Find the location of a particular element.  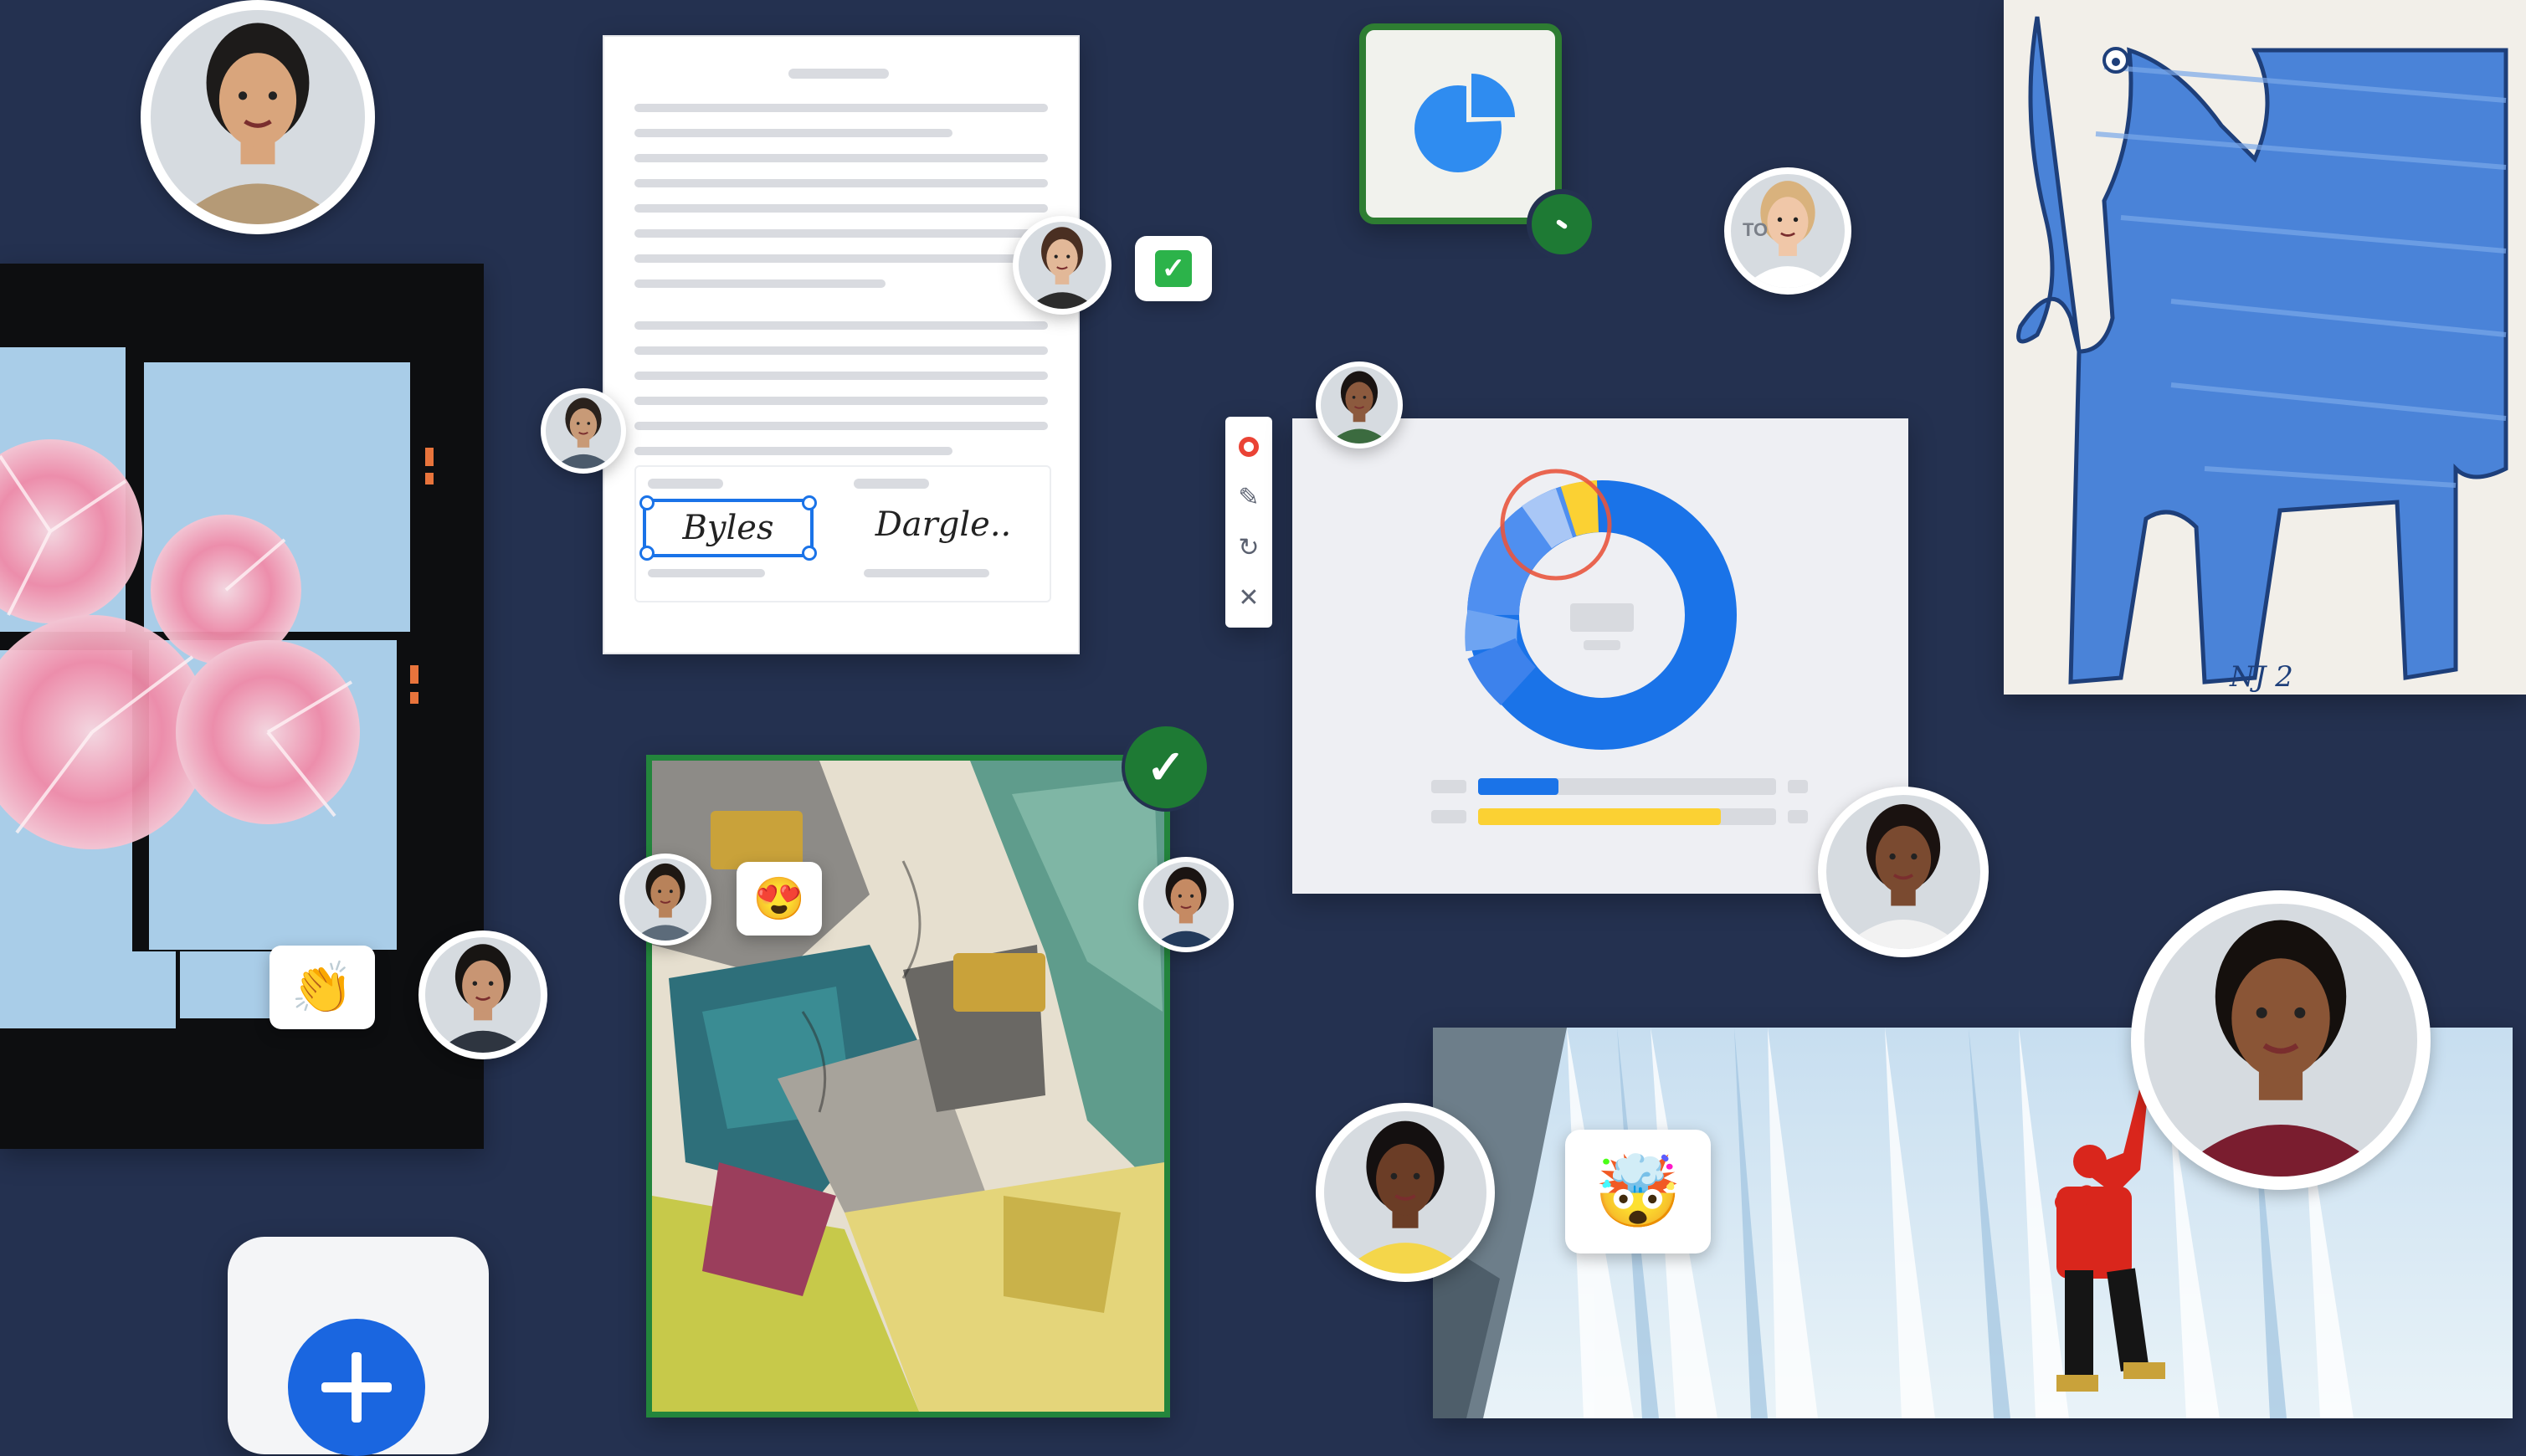

pen-button: ✎ is located at coordinates (1249, 497).